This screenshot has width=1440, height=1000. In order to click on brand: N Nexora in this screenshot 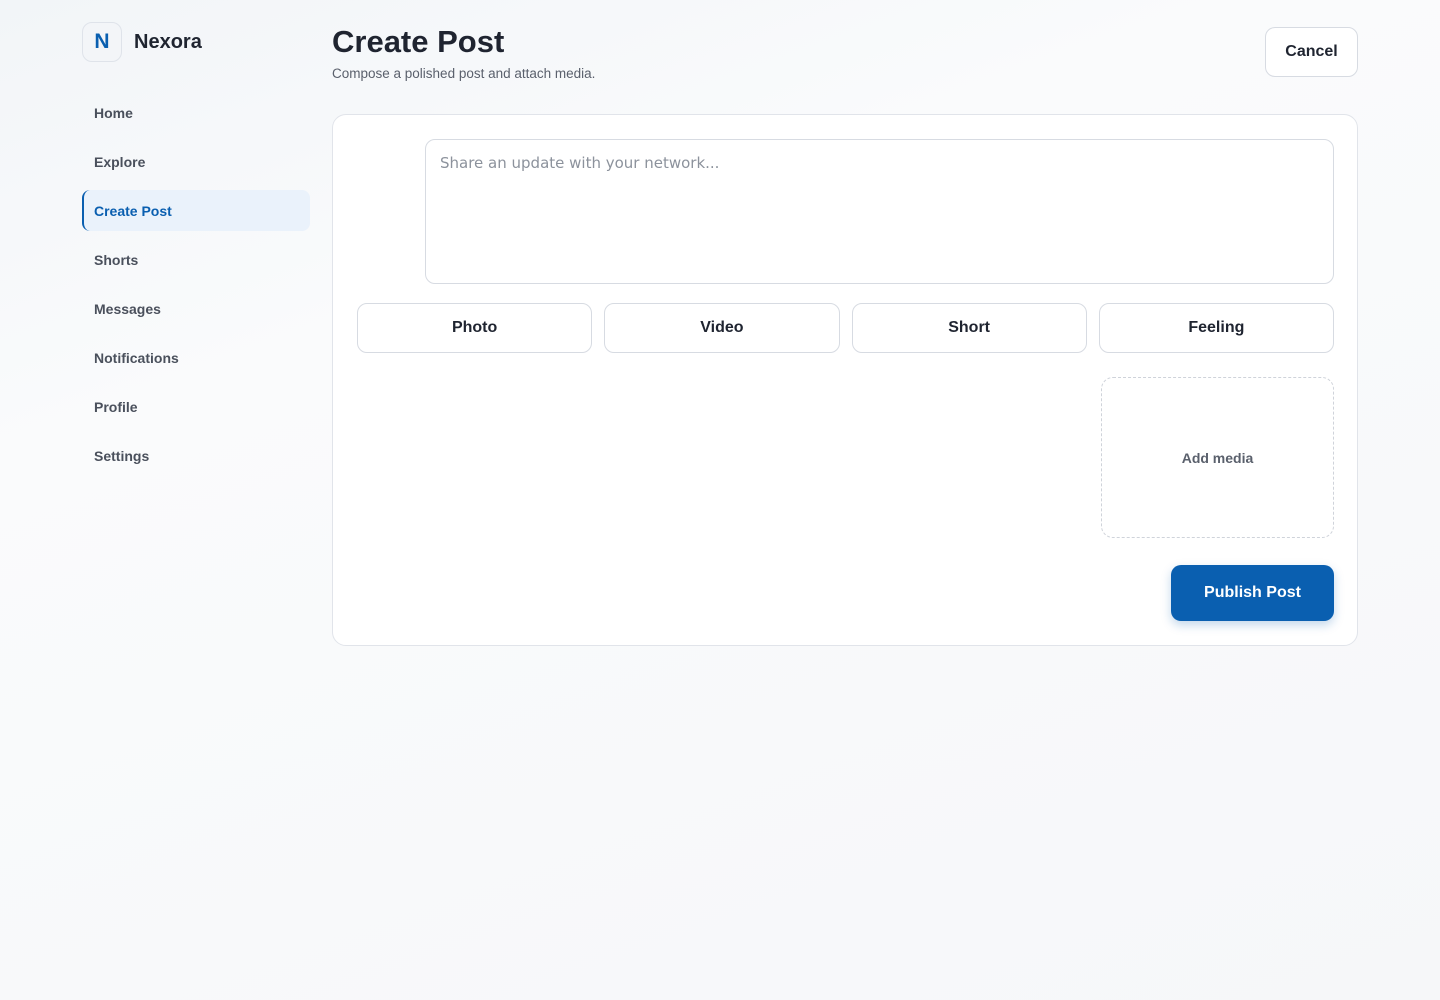, I will do `click(196, 42)`.